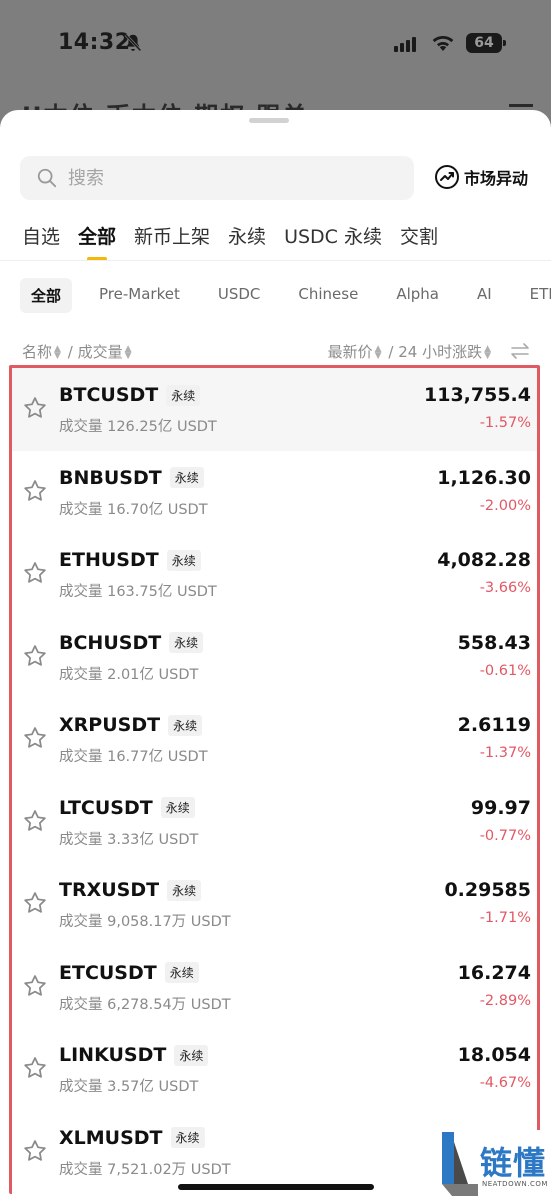  I want to click on sort-price-label: 最新价, so click(350, 352).